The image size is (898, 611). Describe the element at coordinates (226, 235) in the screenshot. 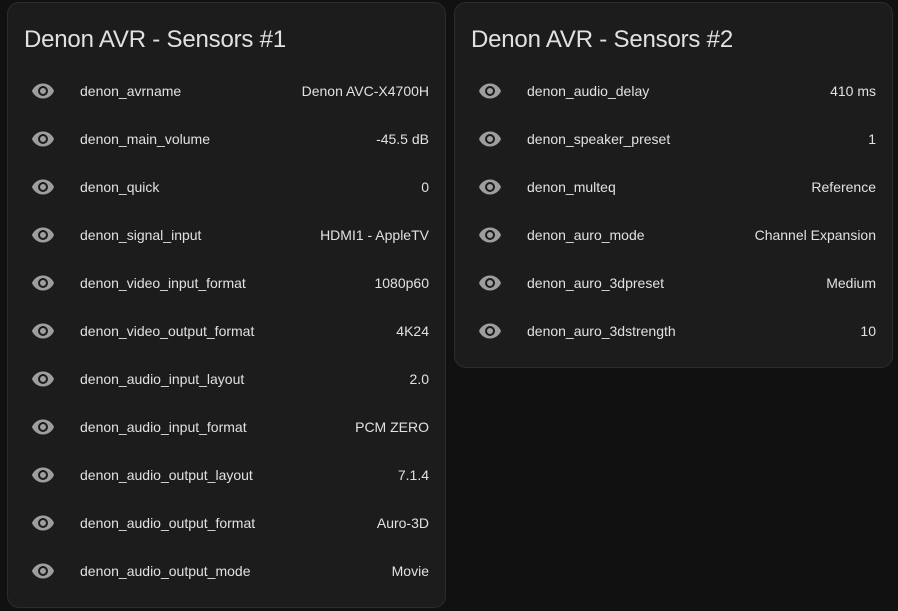

I see `entity-row: denon_signal_input HDMI1 - AppleTV` at that location.